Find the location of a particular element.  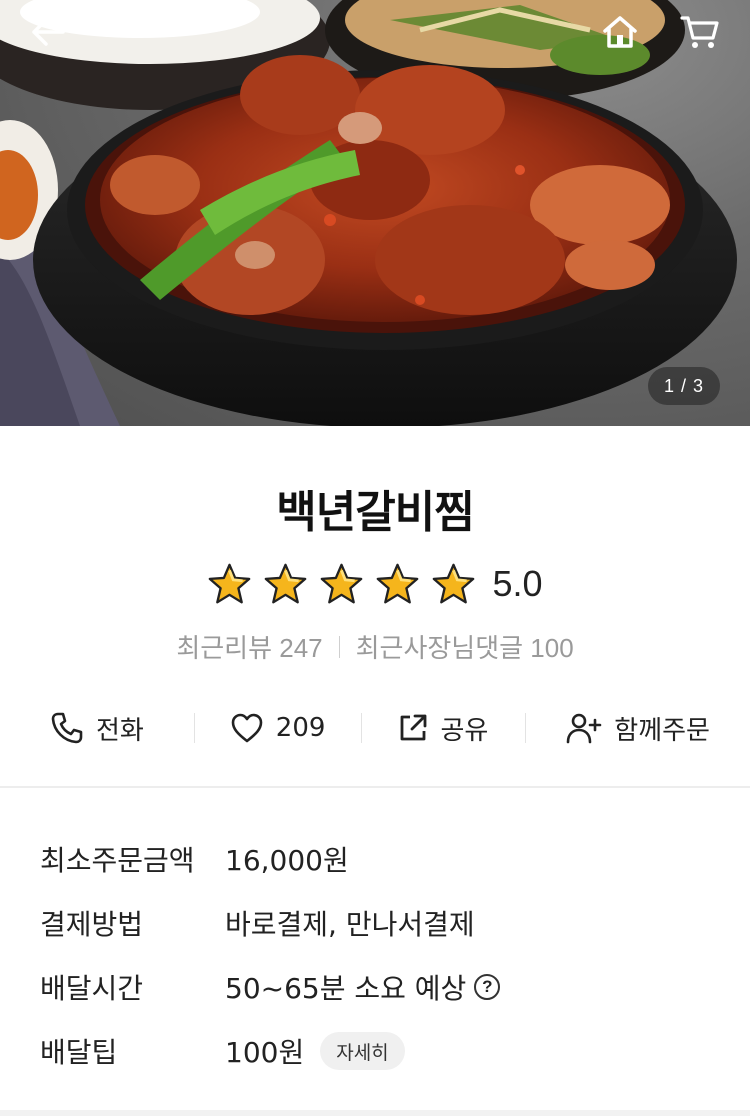

payment-label: 결제방법 is located at coordinates (92, 924).